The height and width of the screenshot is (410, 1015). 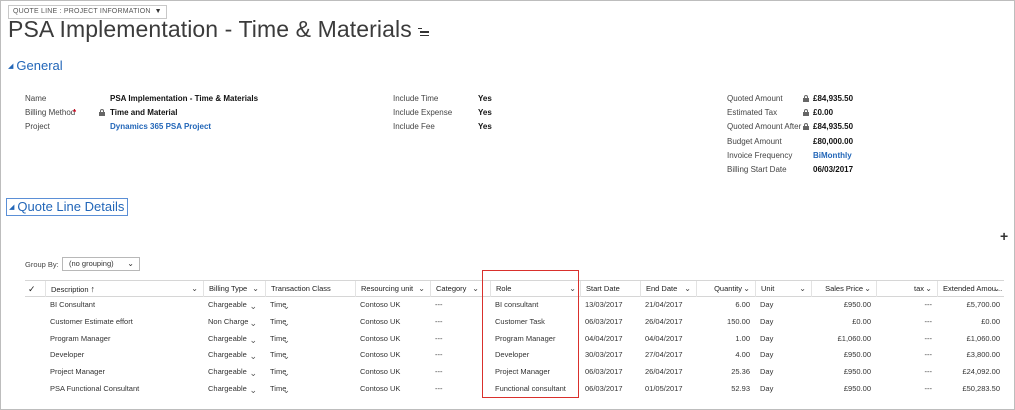 What do you see at coordinates (11, 66) in the screenshot?
I see `collapse-triangle-icon: ◢` at bounding box center [11, 66].